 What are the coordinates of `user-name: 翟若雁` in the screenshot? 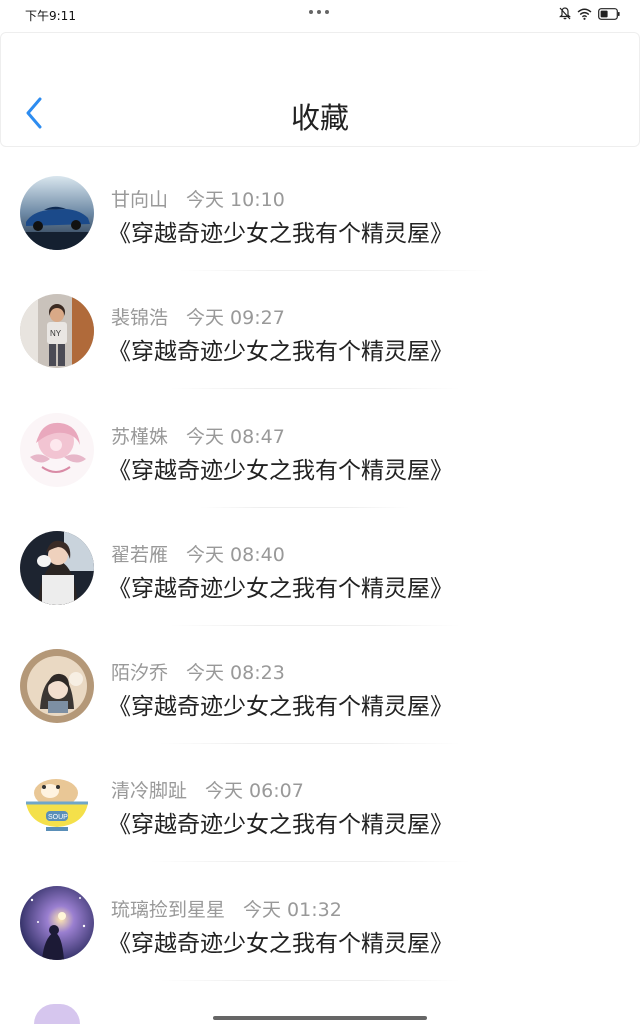 It's located at (140, 554).